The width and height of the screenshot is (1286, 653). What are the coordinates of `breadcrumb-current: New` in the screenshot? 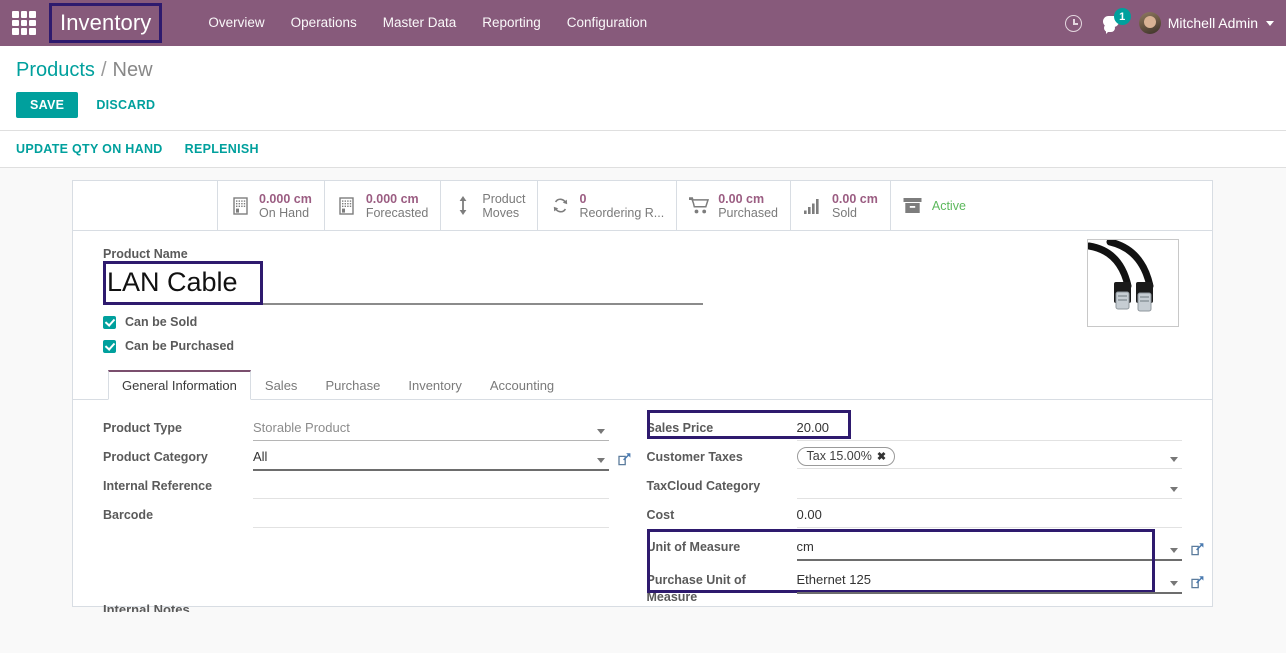 It's located at (132, 70).